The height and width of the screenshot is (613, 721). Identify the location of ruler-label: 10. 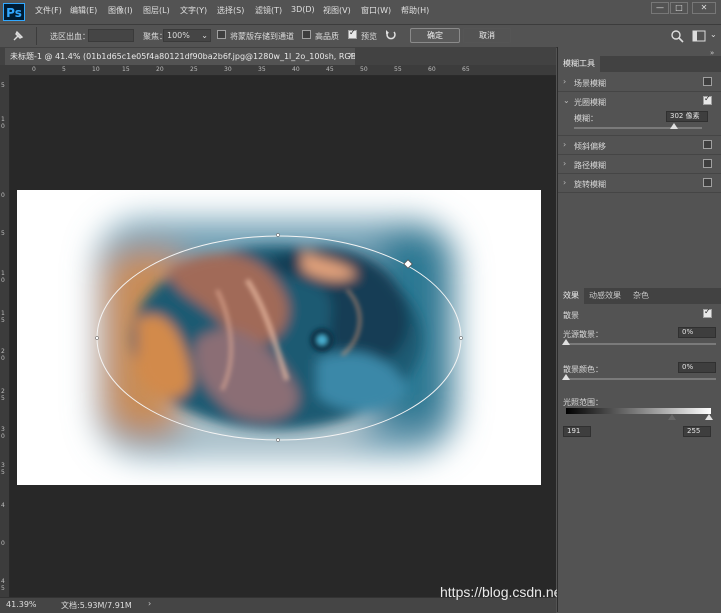
(96, 69).